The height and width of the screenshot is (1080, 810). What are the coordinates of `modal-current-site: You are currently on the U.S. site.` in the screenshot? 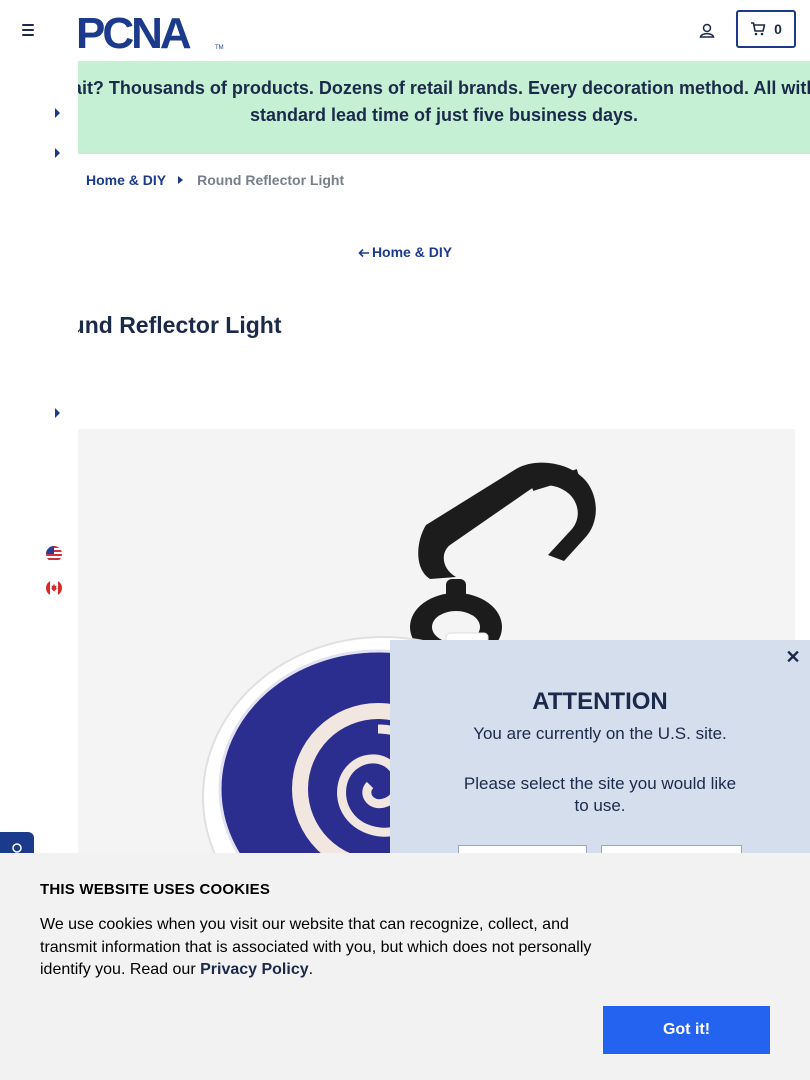 It's located at (600, 733).